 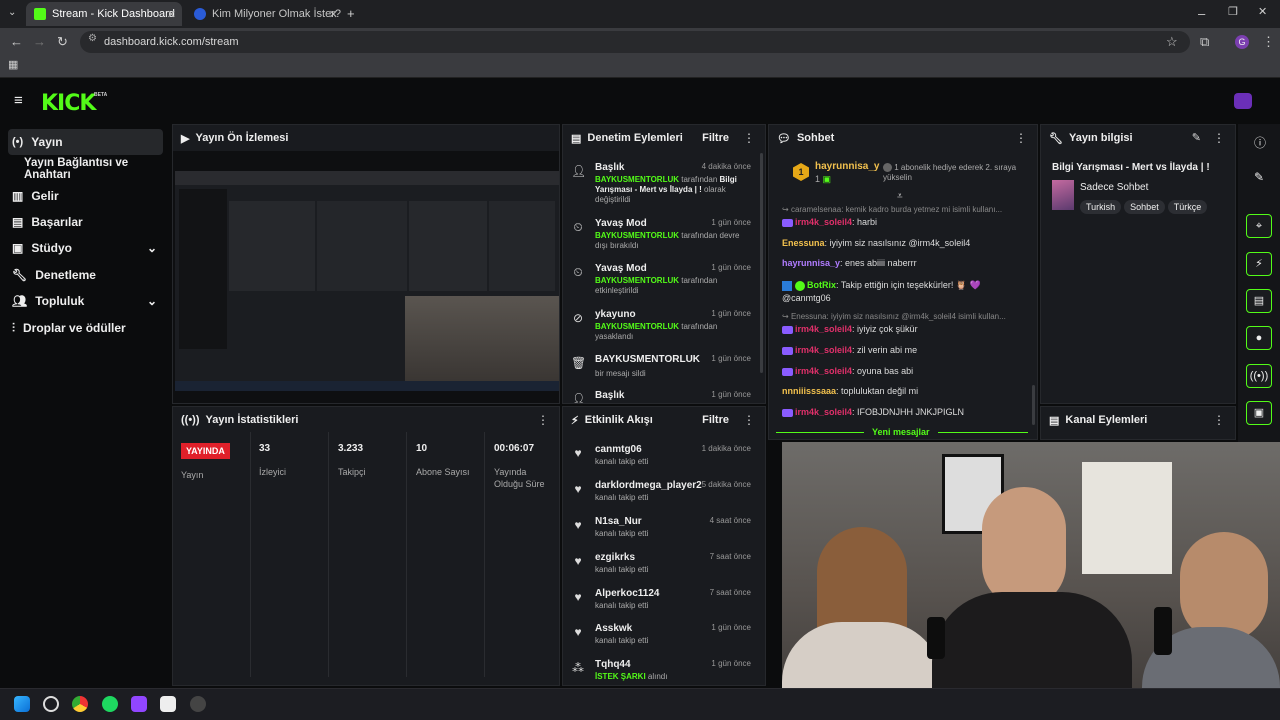 I want to click on chrome-icon, so click(x=80, y=704).